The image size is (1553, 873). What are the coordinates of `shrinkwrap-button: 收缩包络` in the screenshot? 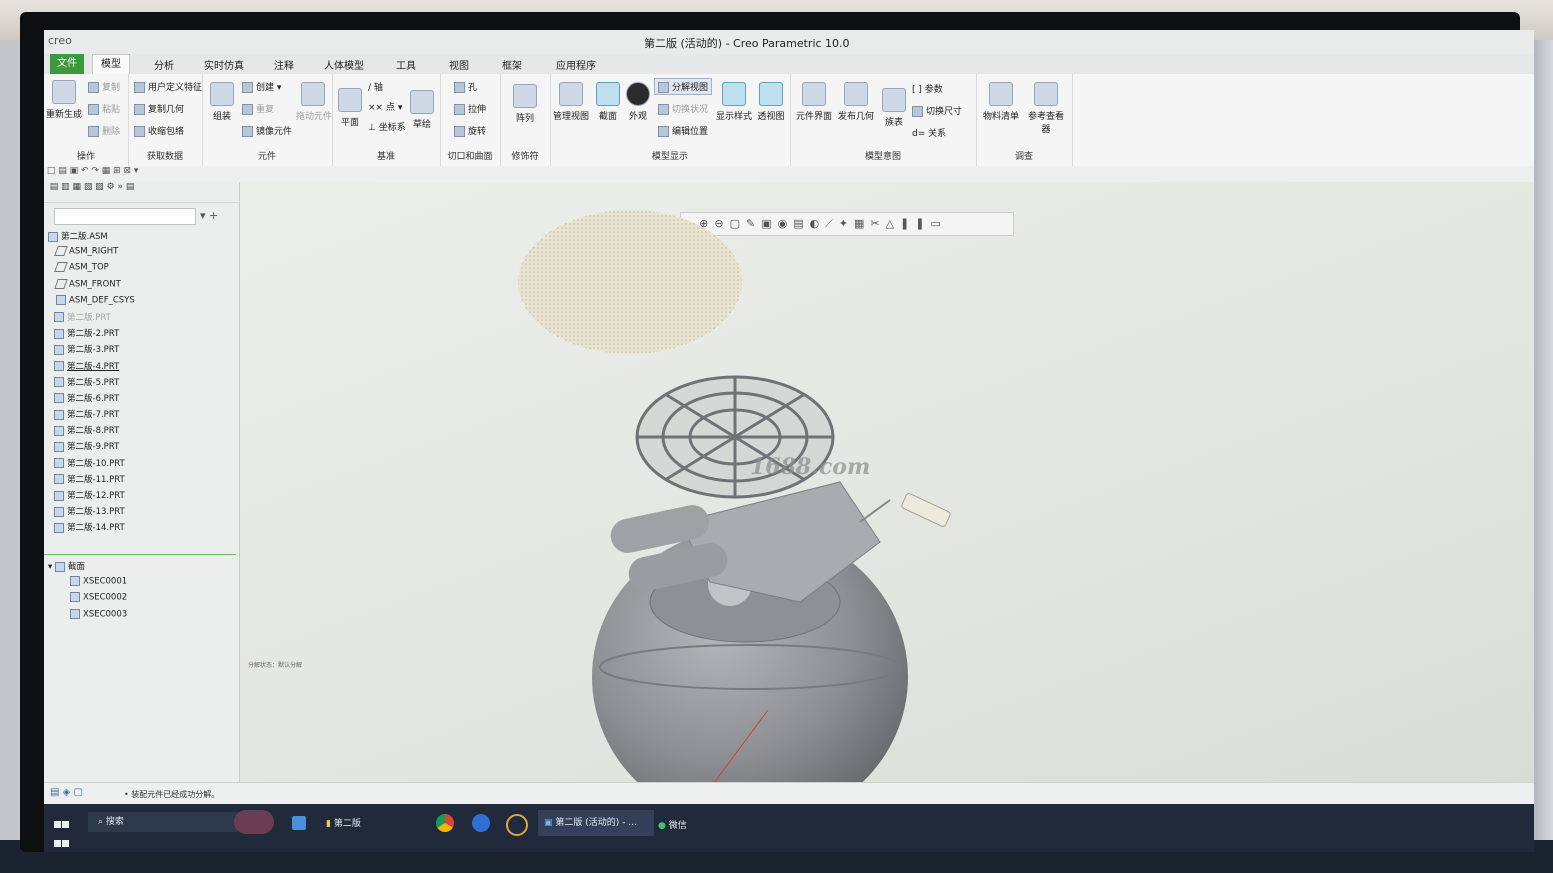 It's located at (159, 130).